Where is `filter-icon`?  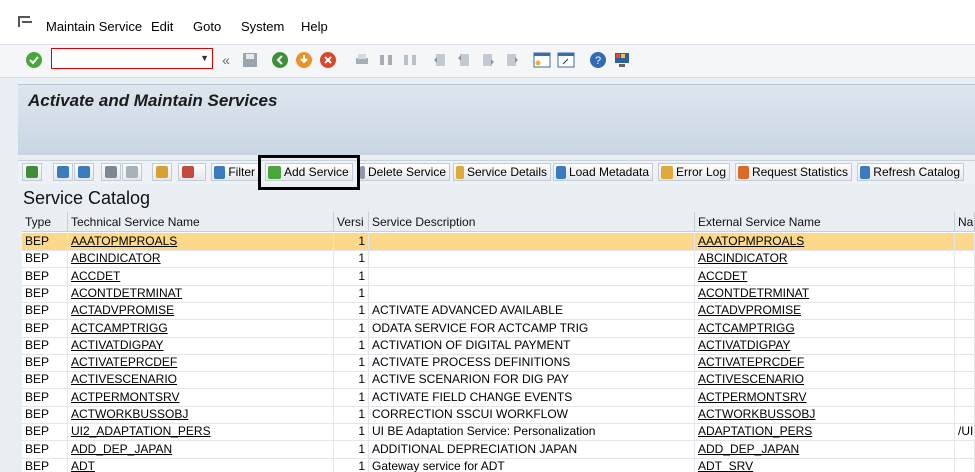 filter-icon is located at coordinates (220, 172).